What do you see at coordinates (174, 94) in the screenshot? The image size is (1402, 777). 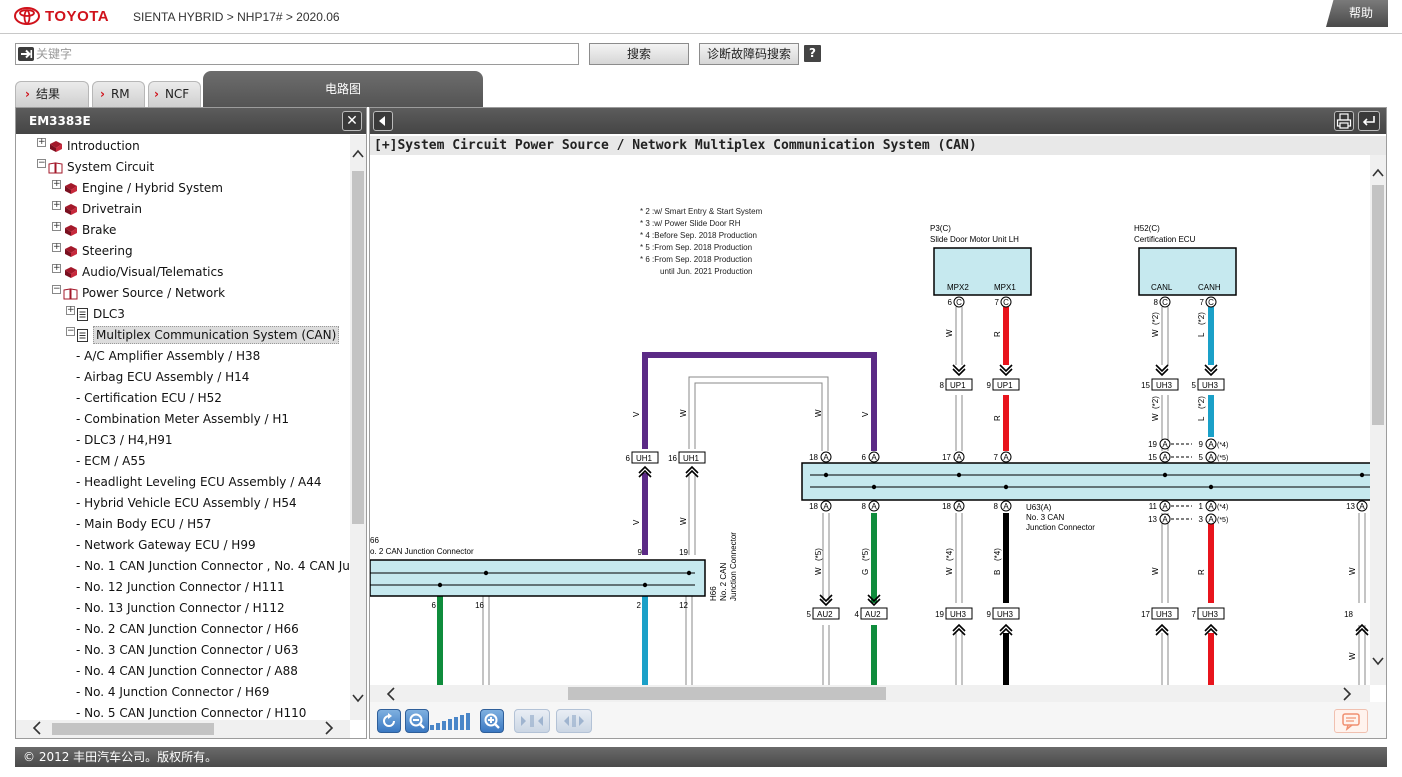 I see `tab-ncf: › NCF` at bounding box center [174, 94].